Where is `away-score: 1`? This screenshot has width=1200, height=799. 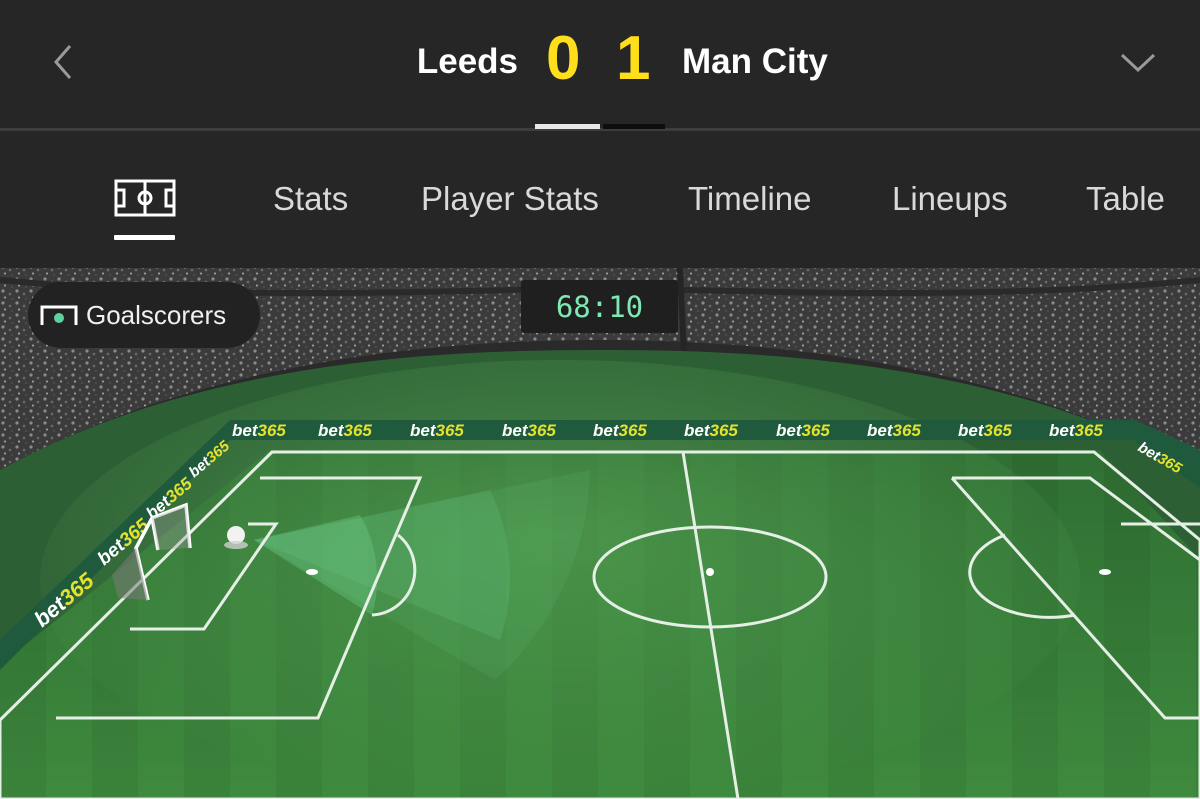
away-score: 1 is located at coordinates (633, 58).